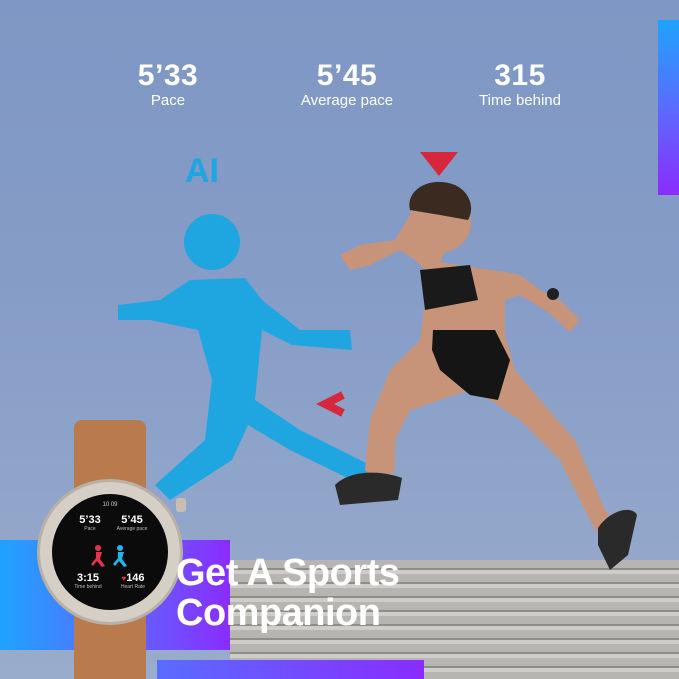 The image size is (679, 679). Describe the element at coordinates (330, 404) in the screenshot. I see `marker-chevron-icon` at that location.